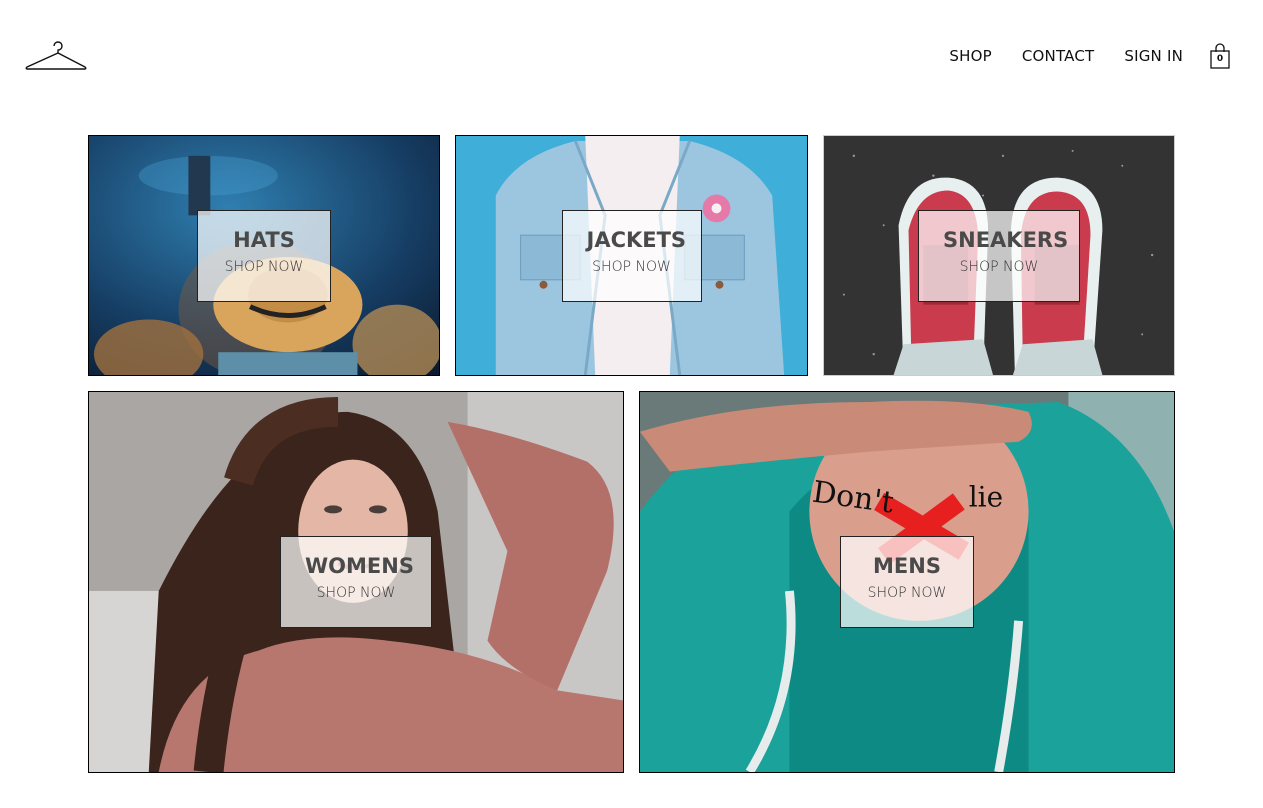 Image resolution: width=1263 pixels, height=808 pixels. Describe the element at coordinates (986, 496) in the screenshot. I see `svg-text: lie` at that location.